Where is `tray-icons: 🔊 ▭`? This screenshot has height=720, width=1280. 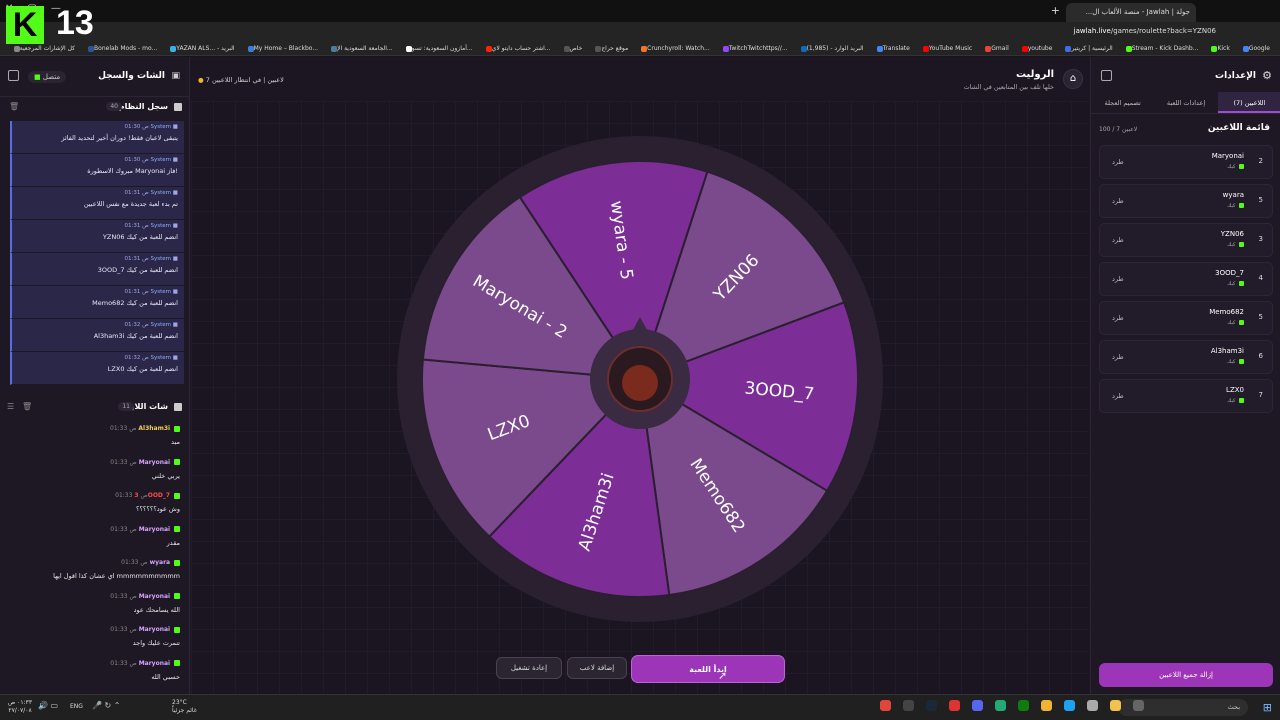
tray-icons: 🔊 ▭ is located at coordinates (48, 705).